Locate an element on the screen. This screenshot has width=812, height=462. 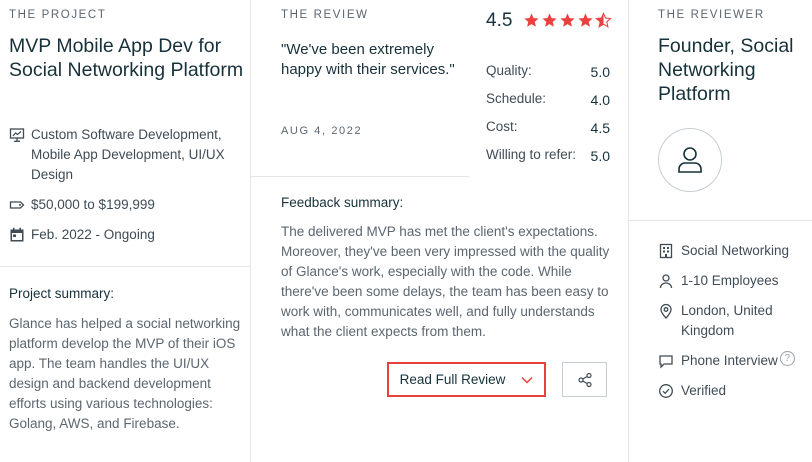
star-rating is located at coordinates (568, 20).